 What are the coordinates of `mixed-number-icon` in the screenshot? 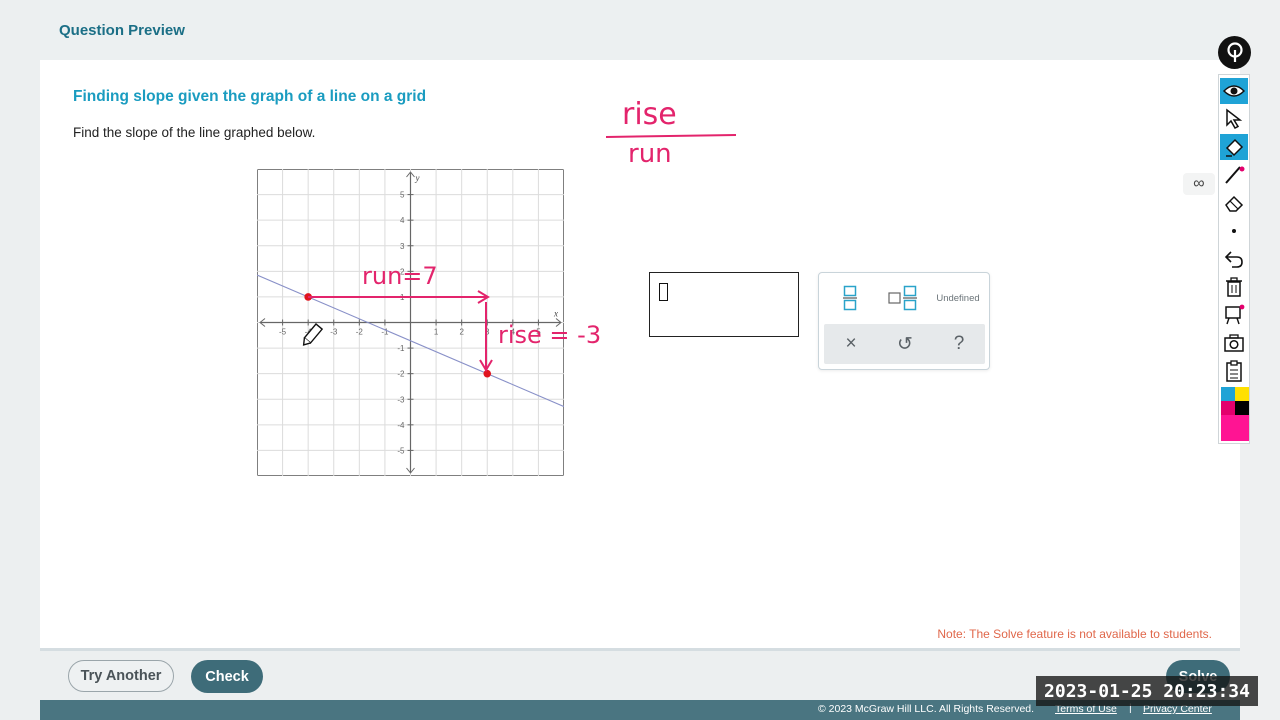 It's located at (902, 298).